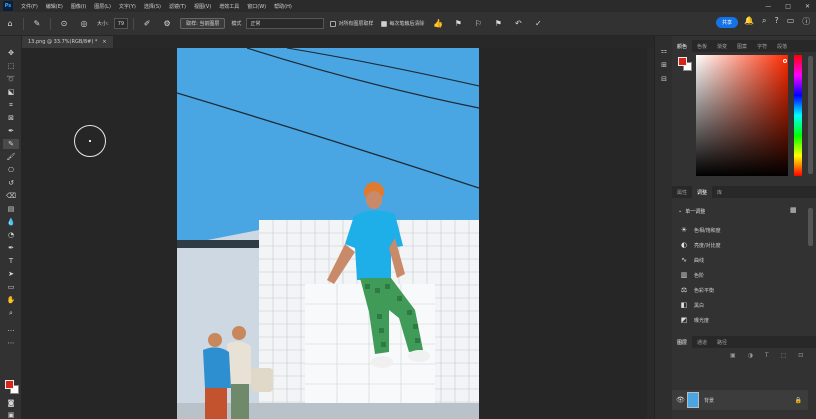 This screenshot has width=816, height=419. What do you see at coordinates (702, 342) in the screenshot?
I see `tab-channels: 通道` at bounding box center [702, 342].